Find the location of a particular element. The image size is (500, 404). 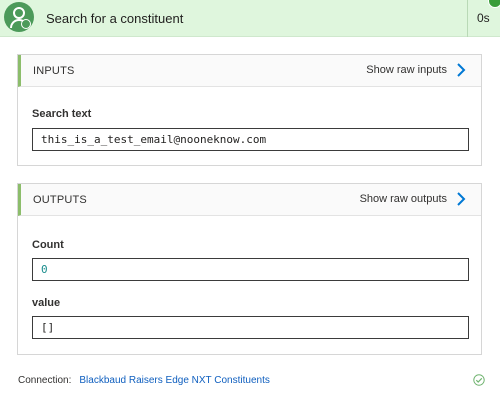

inputs-title: INPUTS is located at coordinates (54, 71).